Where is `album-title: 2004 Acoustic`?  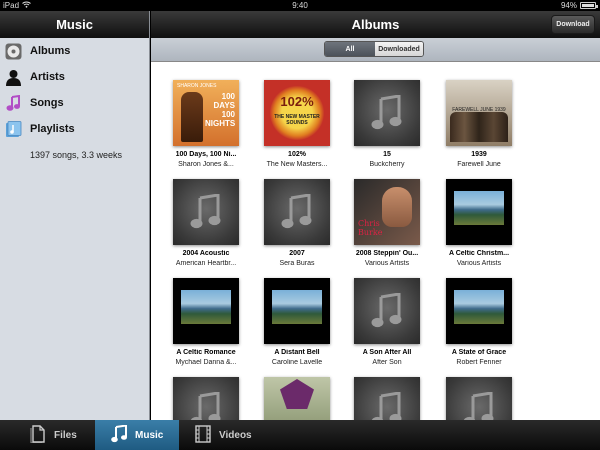 album-title: 2004 Acoustic is located at coordinates (206, 253).